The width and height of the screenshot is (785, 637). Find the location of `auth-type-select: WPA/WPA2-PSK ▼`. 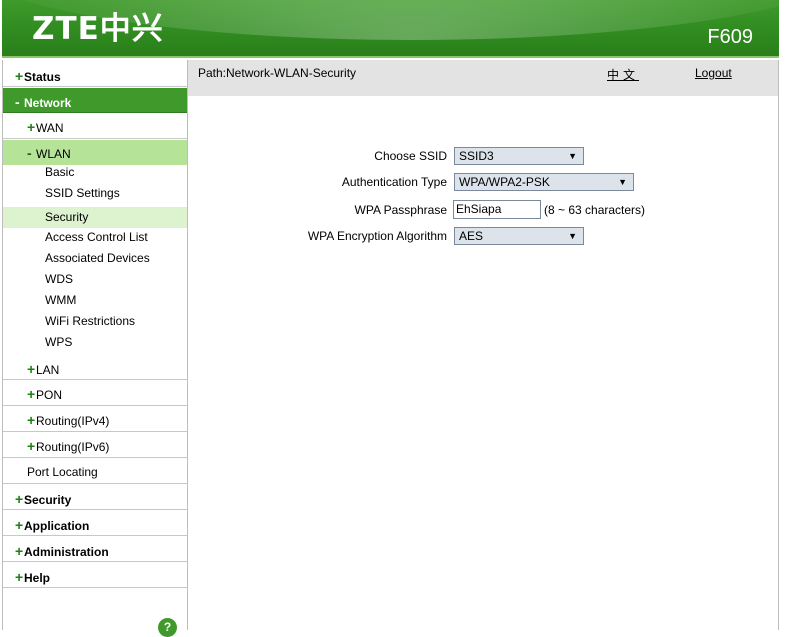

auth-type-select: WPA/WPA2-PSK ▼ is located at coordinates (544, 182).